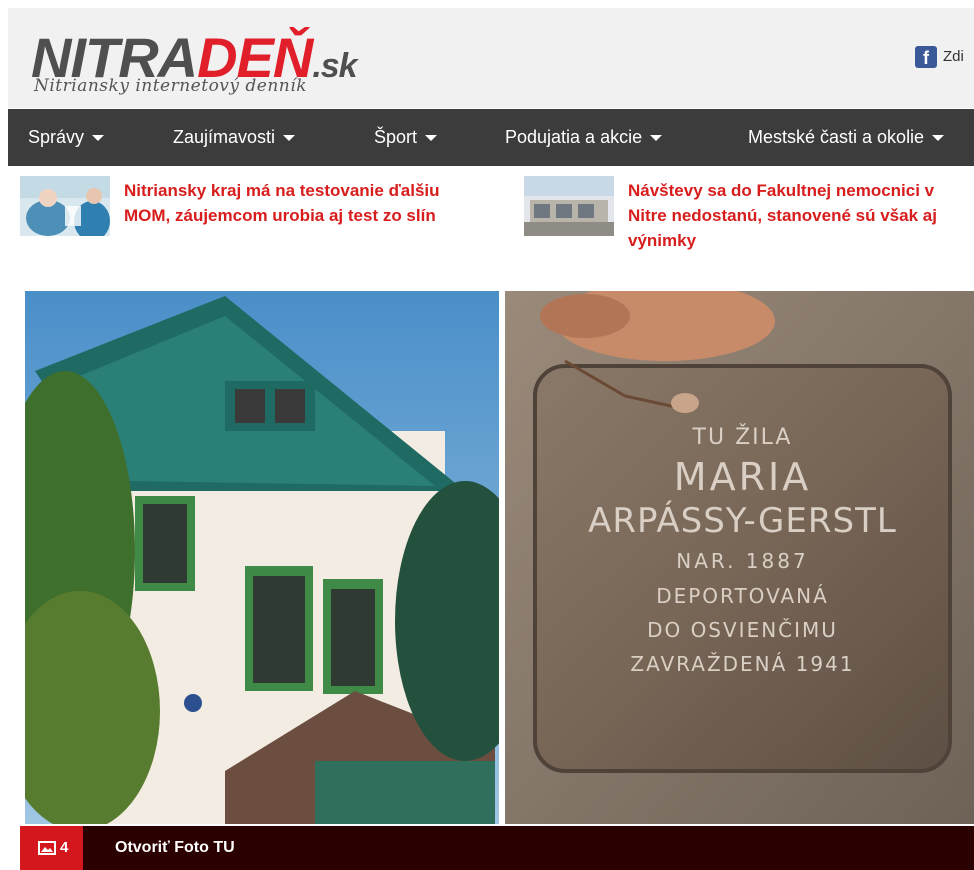 The image size is (974, 870). I want to click on open-gallery-link: Otvoriť Foto TU, so click(175, 848).